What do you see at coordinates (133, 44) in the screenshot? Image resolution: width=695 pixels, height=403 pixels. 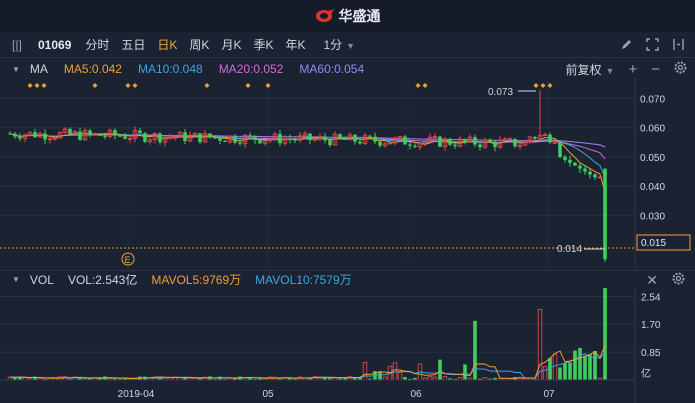 I see `tab-five-day: 五日` at bounding box center [133, 44].